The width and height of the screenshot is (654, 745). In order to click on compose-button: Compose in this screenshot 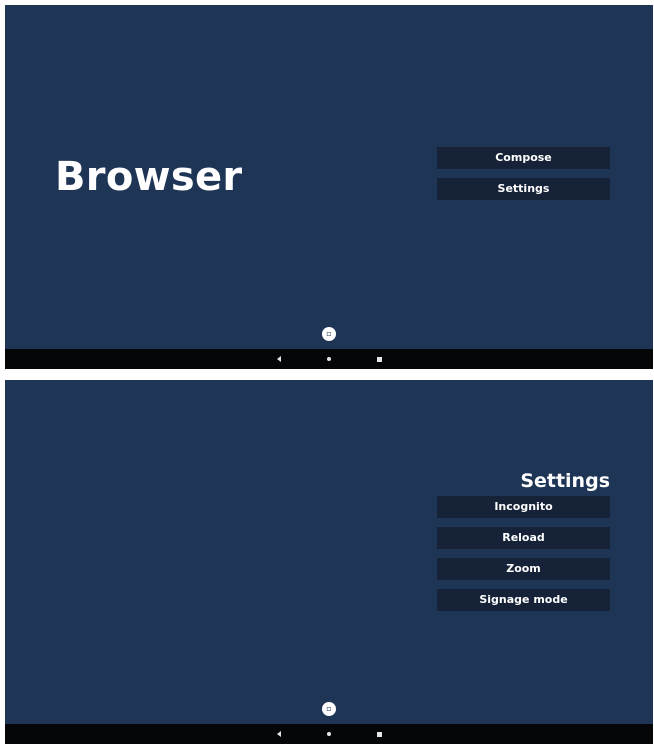, I will do `click(523, 158)`.